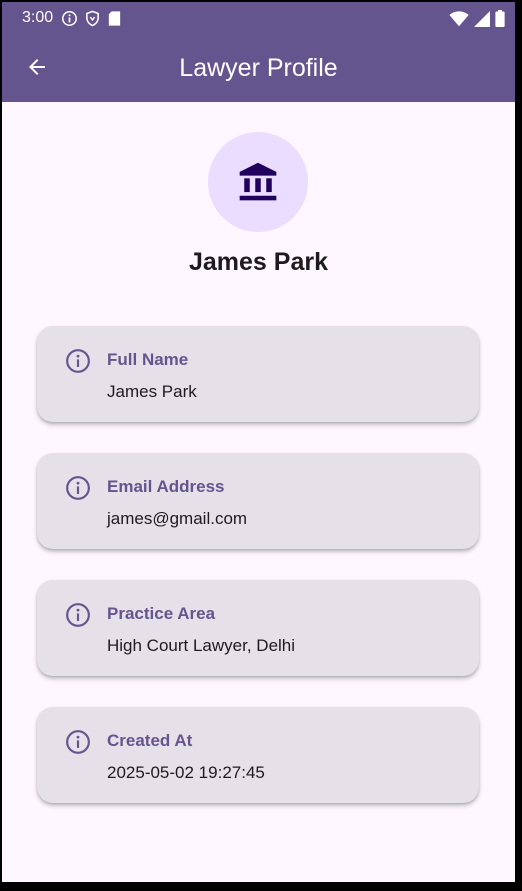  I want to click on status-right-icons, so click(477, 18).